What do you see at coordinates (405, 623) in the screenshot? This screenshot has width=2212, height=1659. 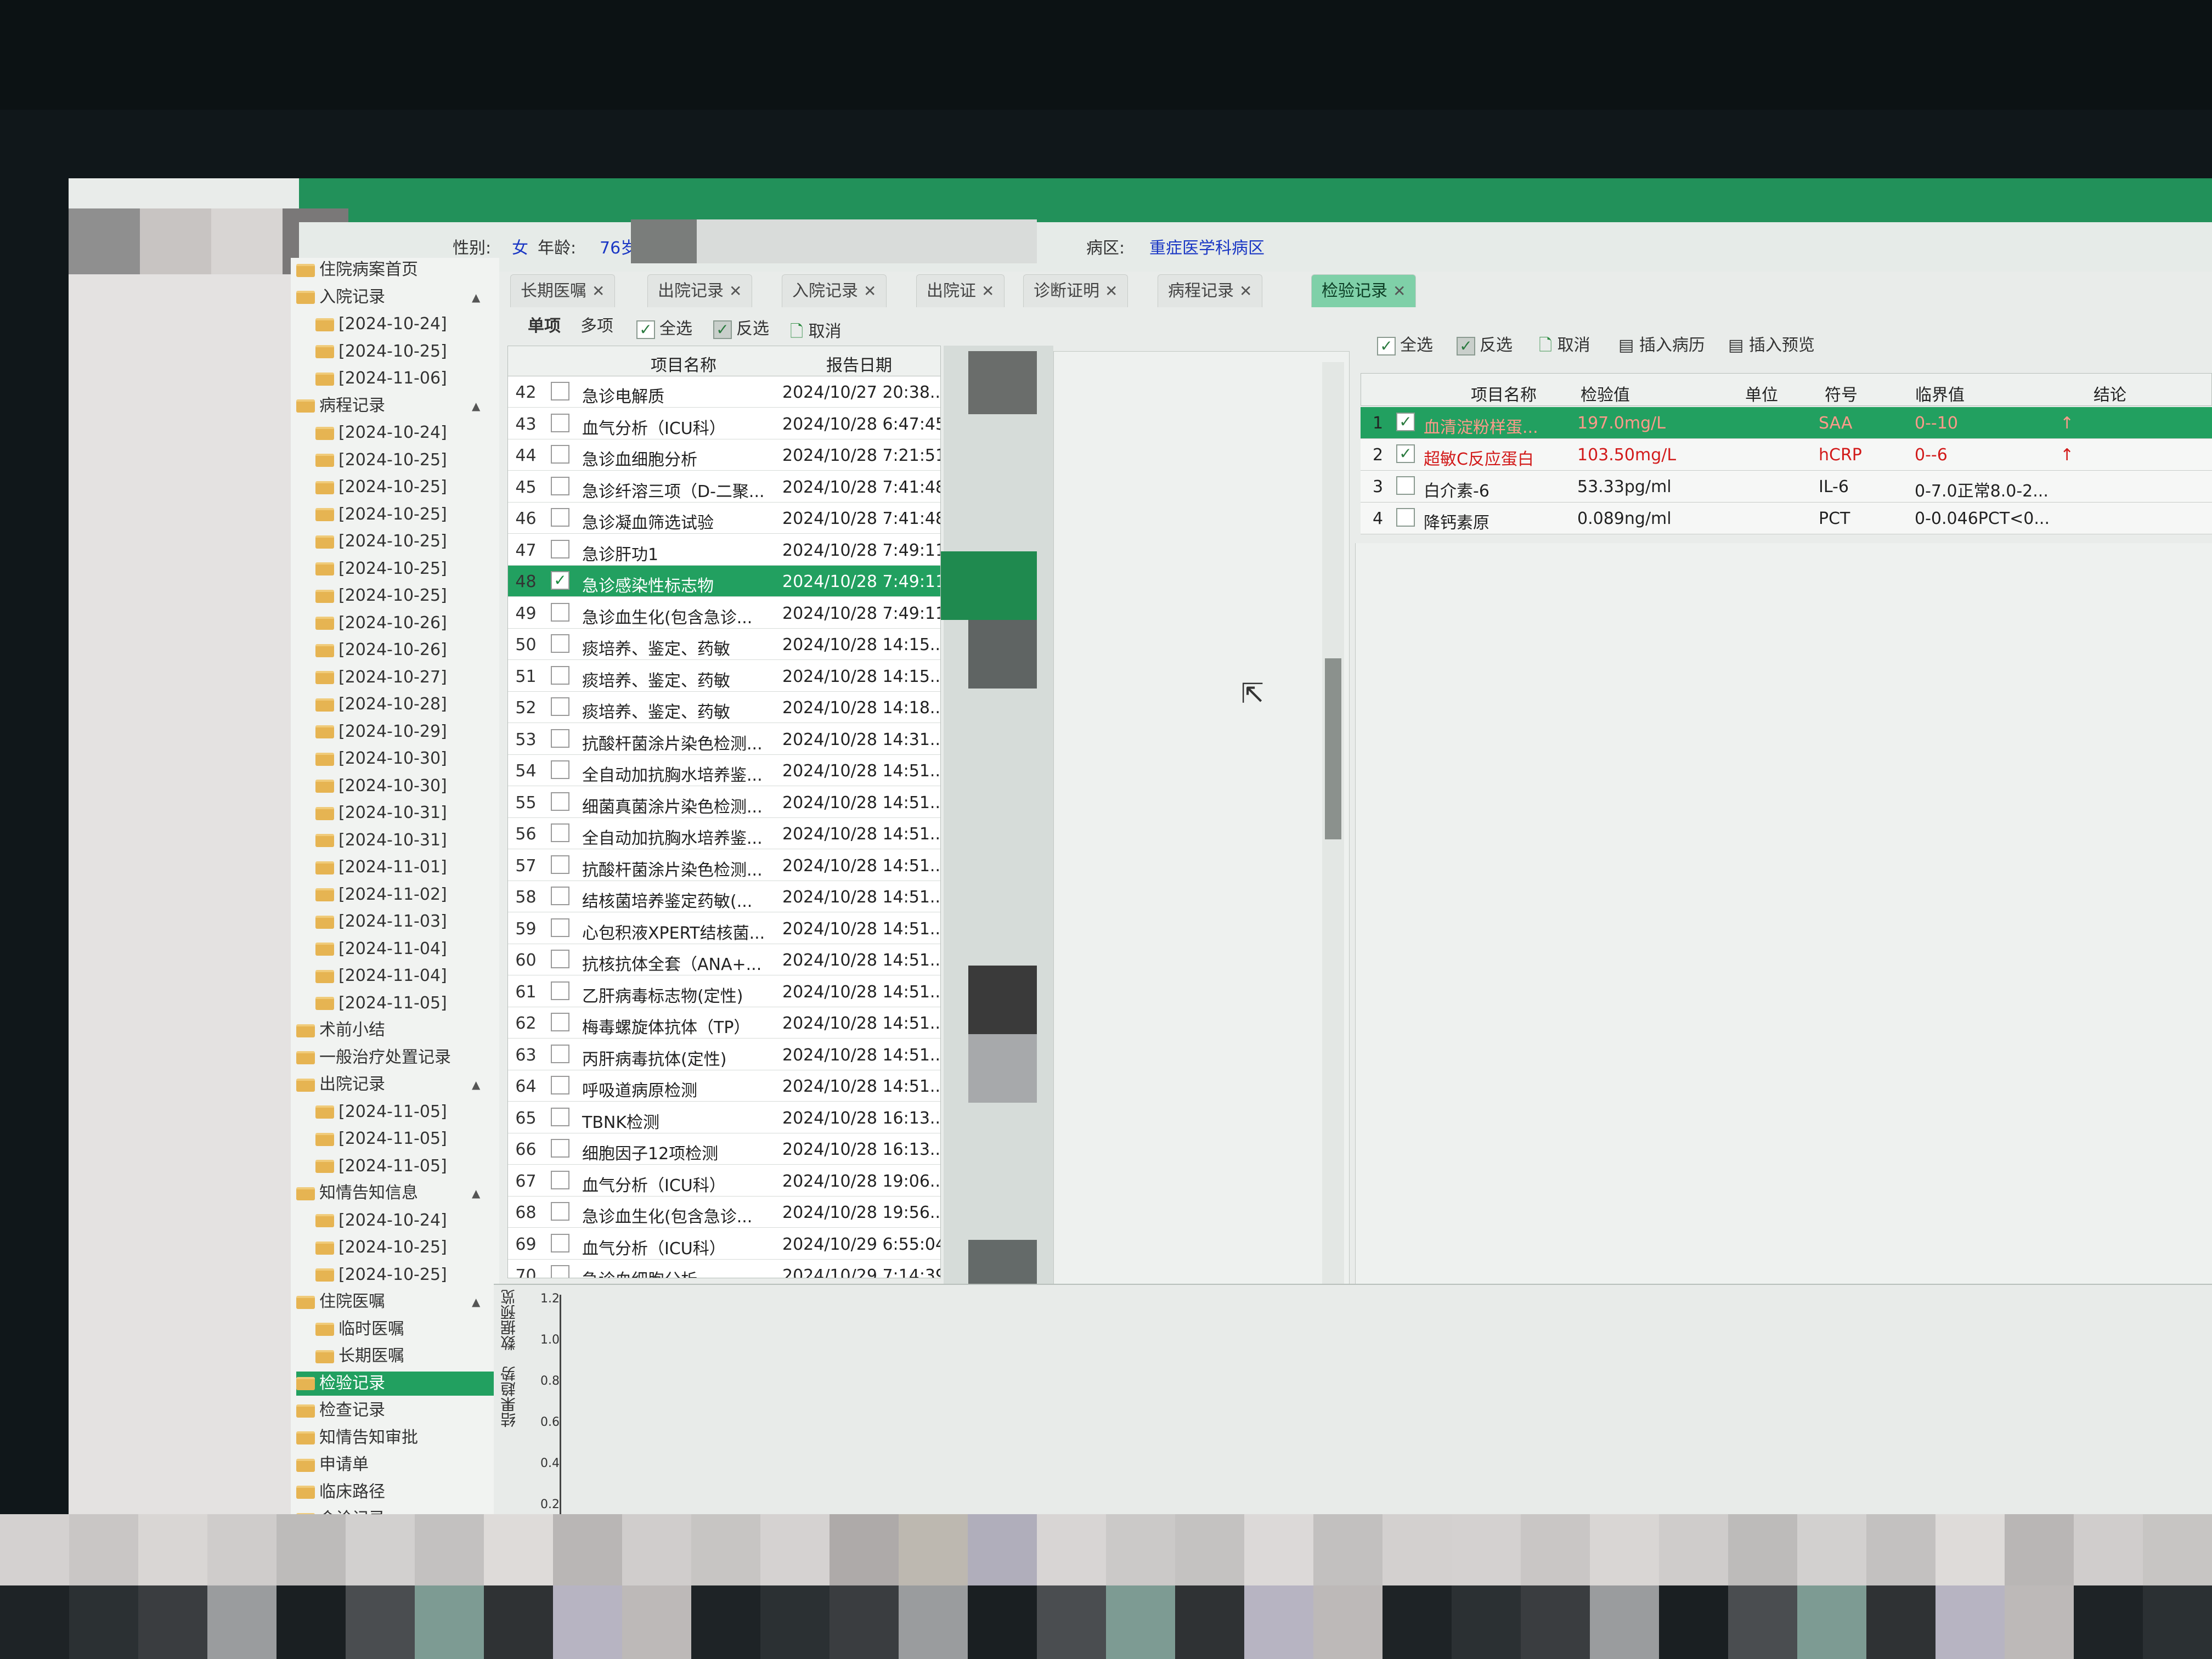 I see `tree-item: [2024-10-26]` at bounding box center [405, 623].